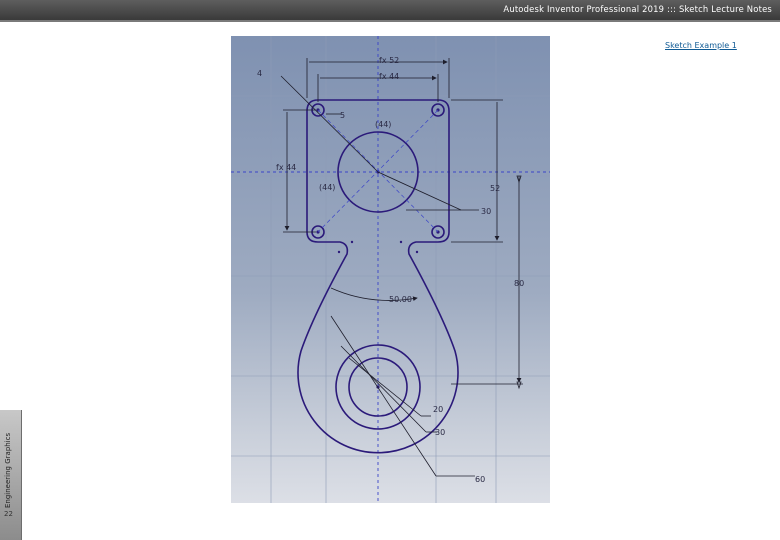 This screenshot has width=780, height=540. What do you see at coordinates (342, 115) in the screenshot?
I see `dim-hole-dia: 5` at bounding box center [342, 115].